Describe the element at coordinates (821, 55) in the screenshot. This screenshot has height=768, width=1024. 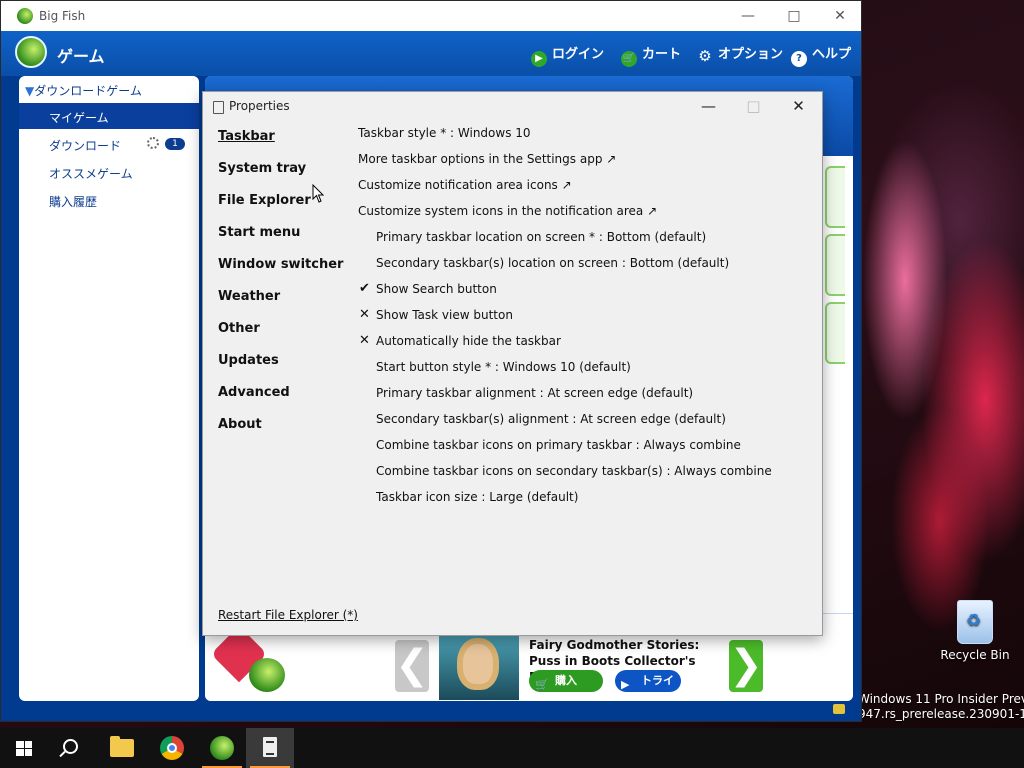
I see `help-button: ? ヘルプ` at that location.